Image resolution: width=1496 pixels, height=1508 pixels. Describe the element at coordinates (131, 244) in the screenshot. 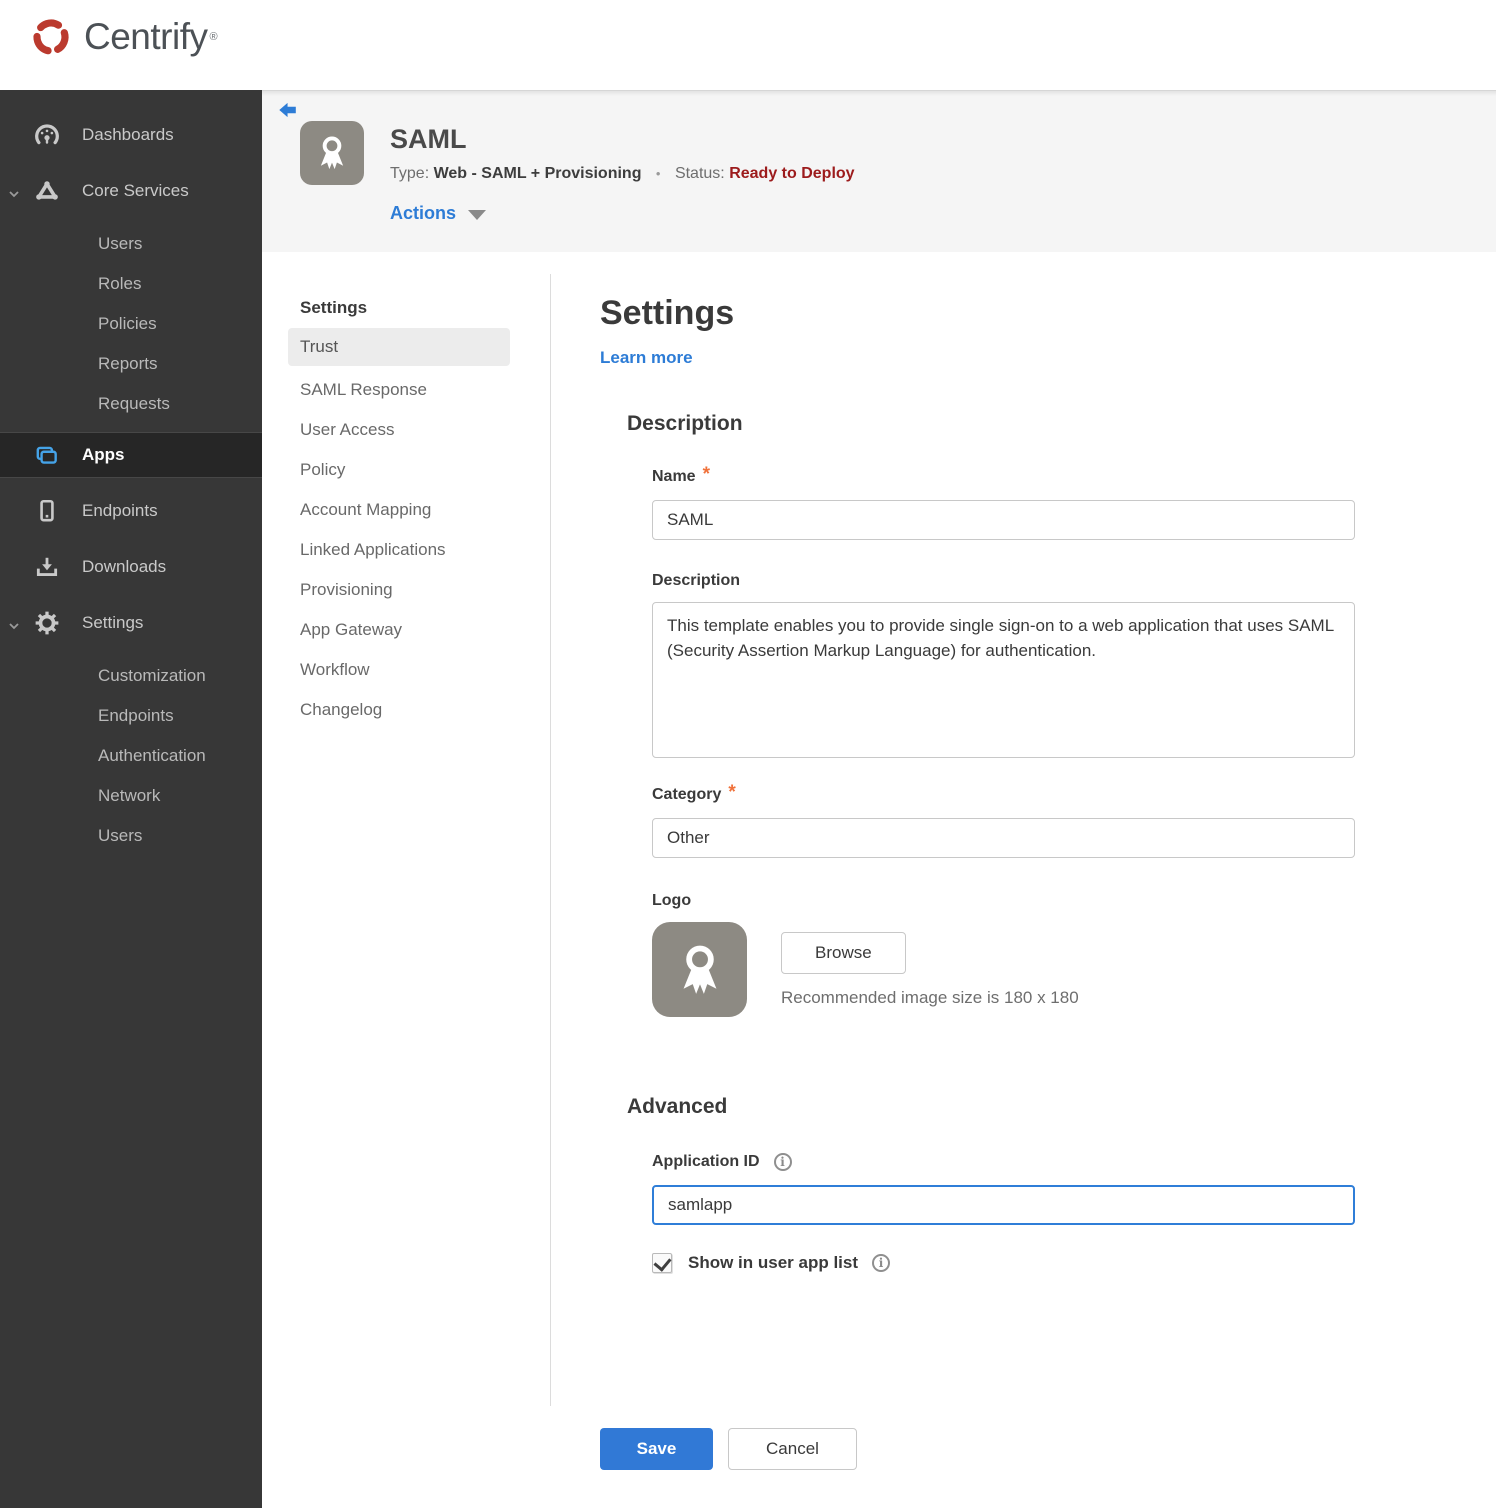

I see `sidebar-item-users: Users` at that location.